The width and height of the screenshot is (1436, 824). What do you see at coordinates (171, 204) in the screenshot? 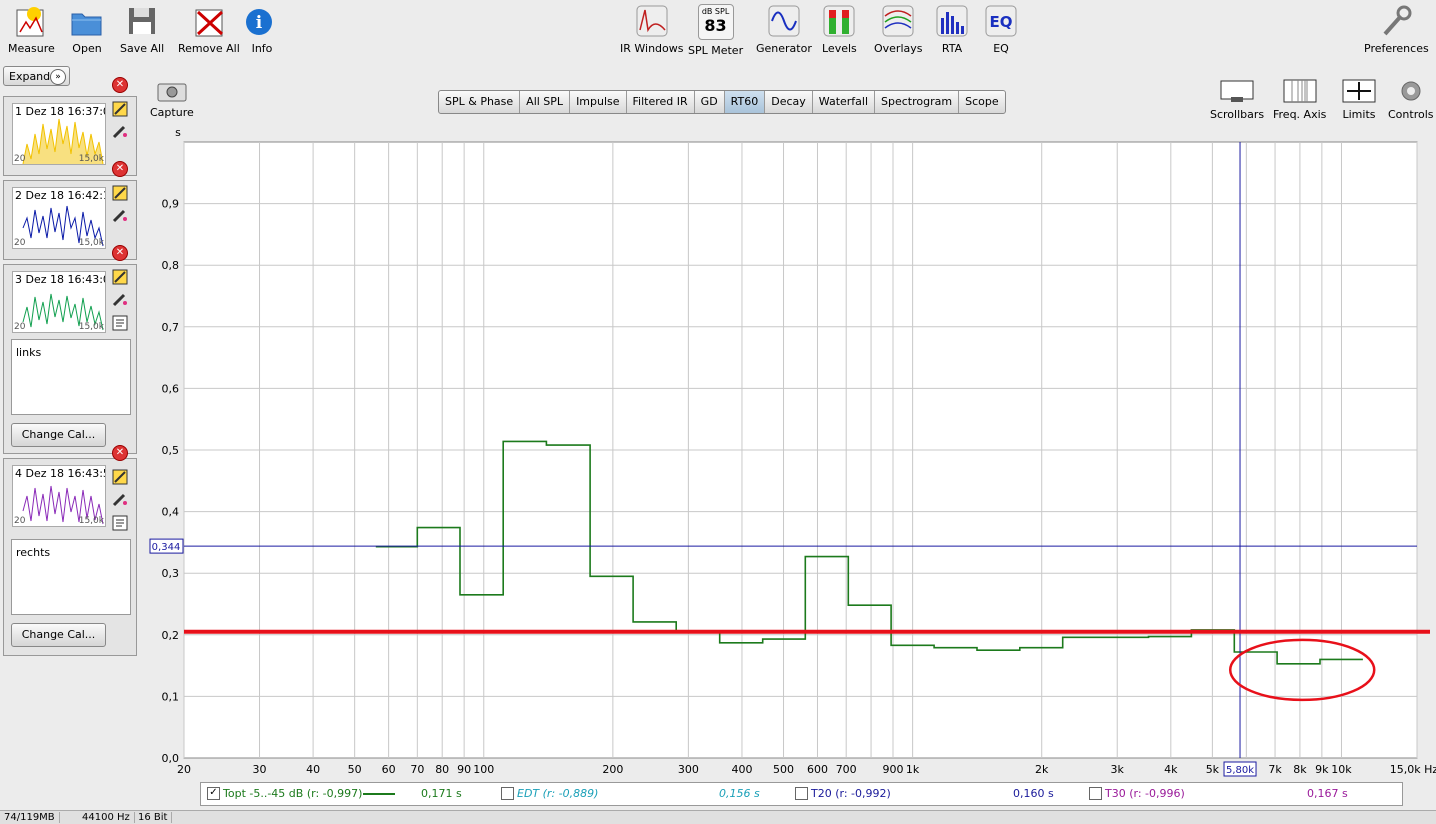
I see `y-tick-label: 0,9` at bounding box center [171, 204].